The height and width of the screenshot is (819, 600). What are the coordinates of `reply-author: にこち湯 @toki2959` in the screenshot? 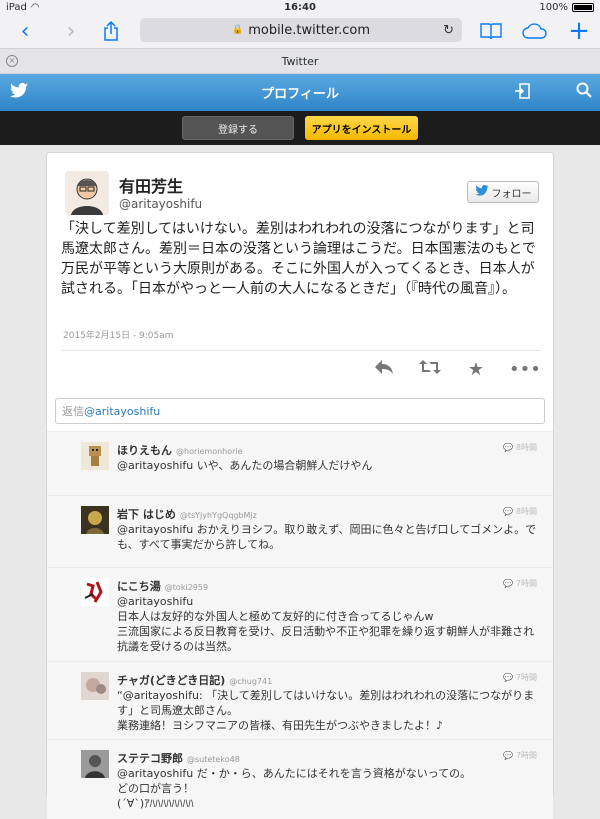 It's located at (162, 586).